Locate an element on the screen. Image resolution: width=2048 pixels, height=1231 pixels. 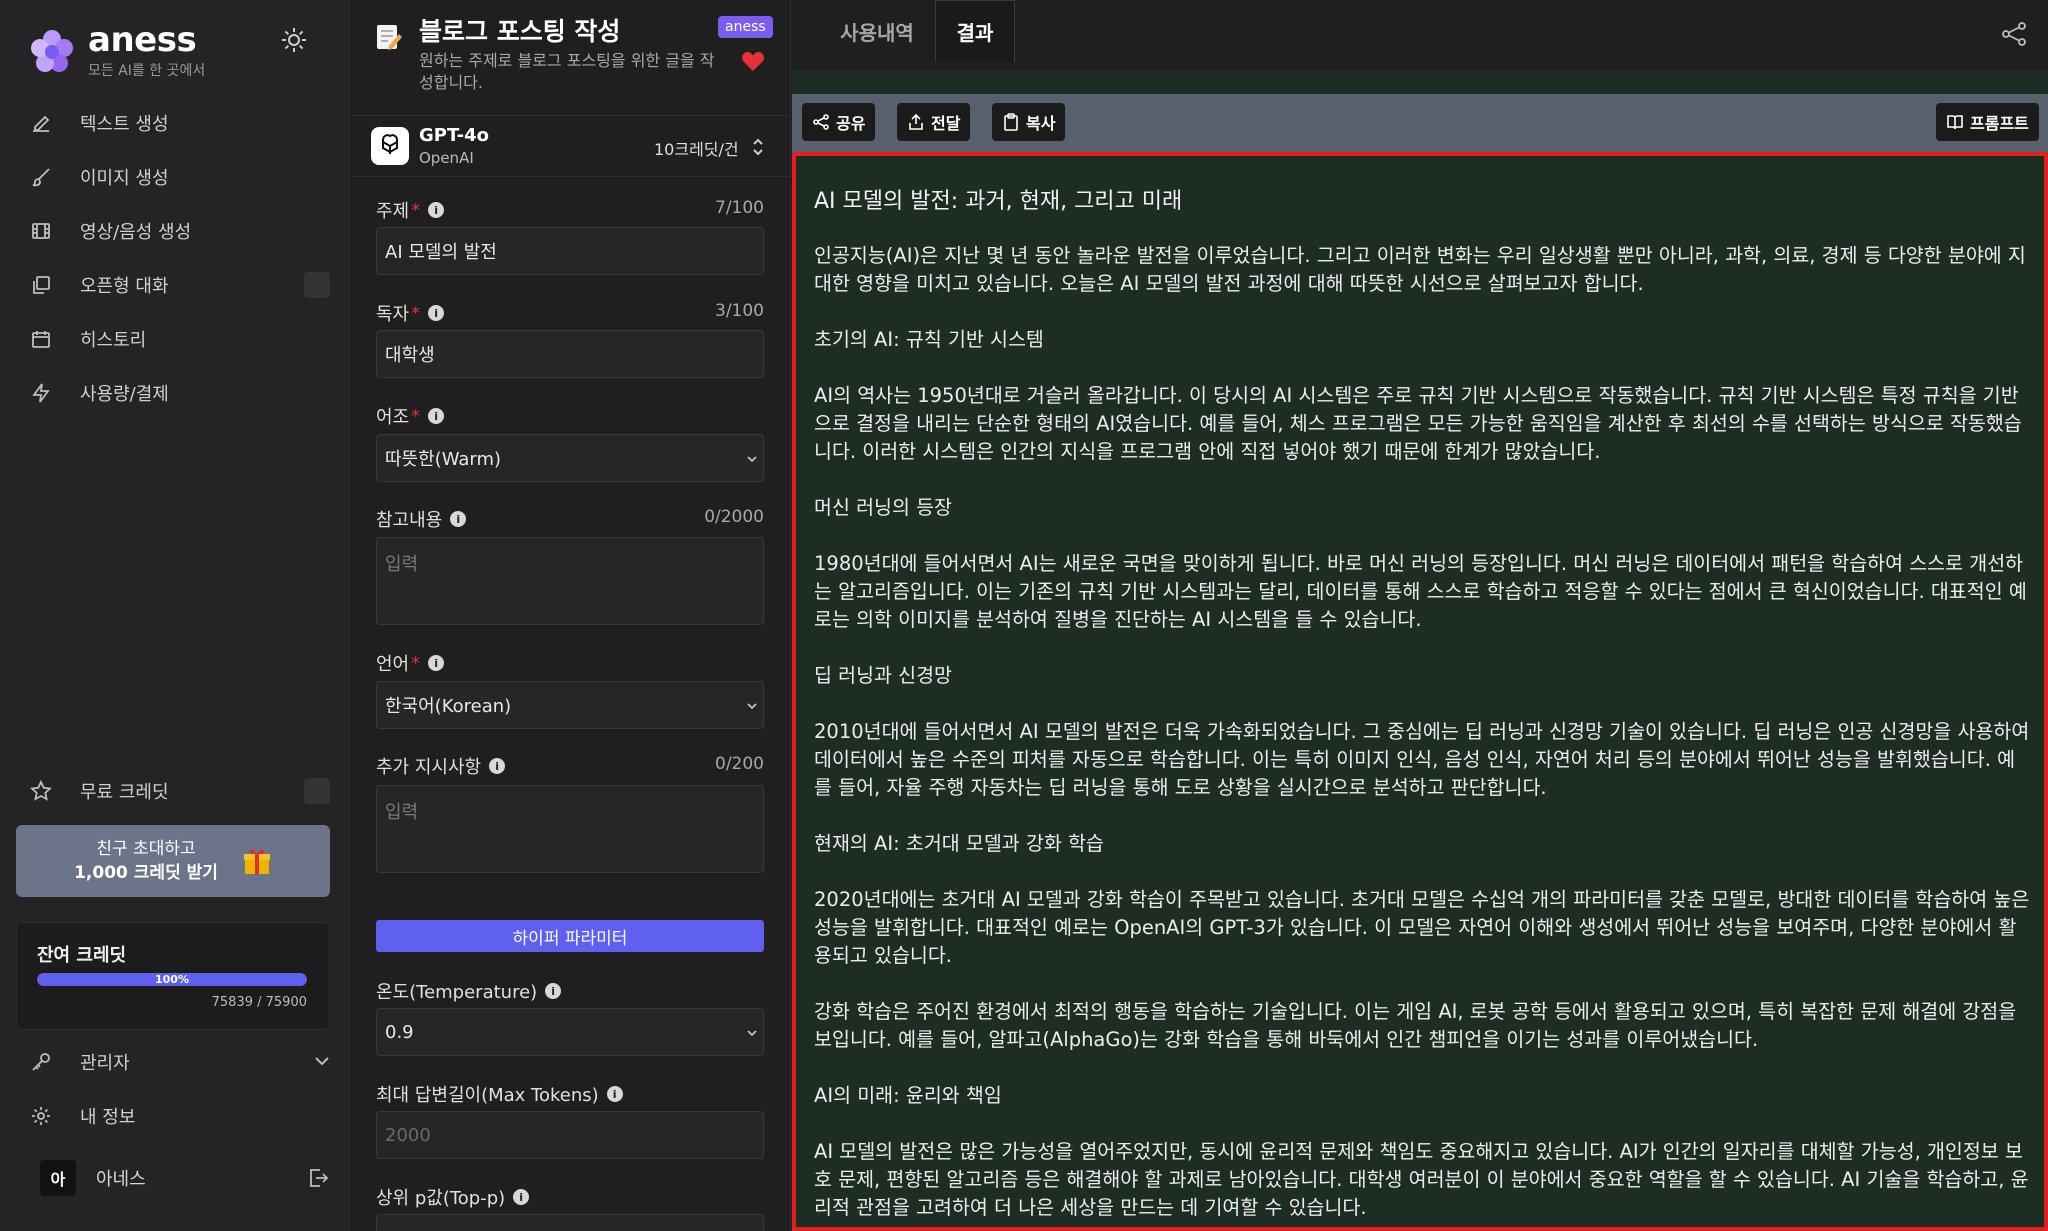
nav-free-credit: 무료 크레딧 is located at coordinates (180, 791).